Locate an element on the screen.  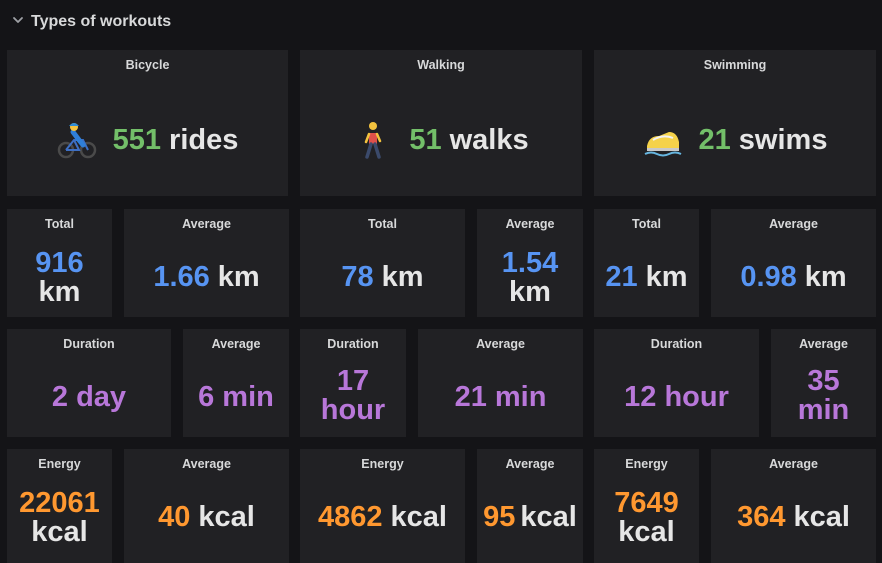
energy-total-stat: 7649 kcal is located at coordinates (646, 518).